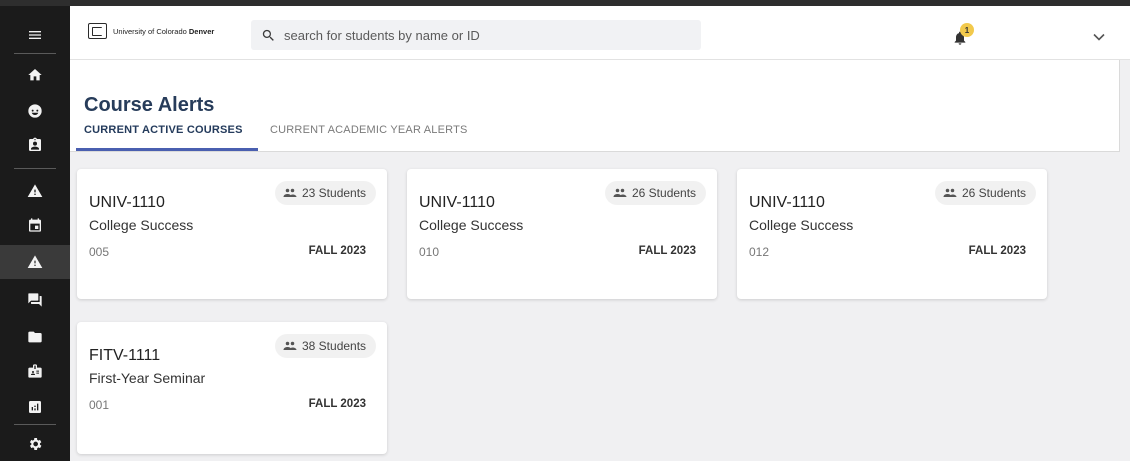  I want to click on student-count: 23 Students, so click(334, 193).